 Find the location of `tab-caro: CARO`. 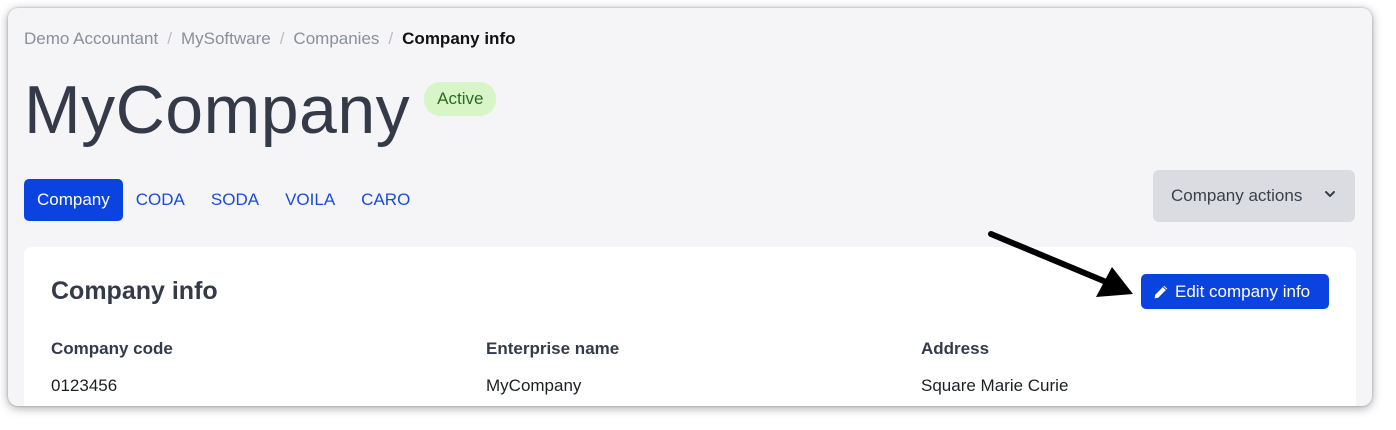

tab-caro: CARO is located at coordinates (385, 200).